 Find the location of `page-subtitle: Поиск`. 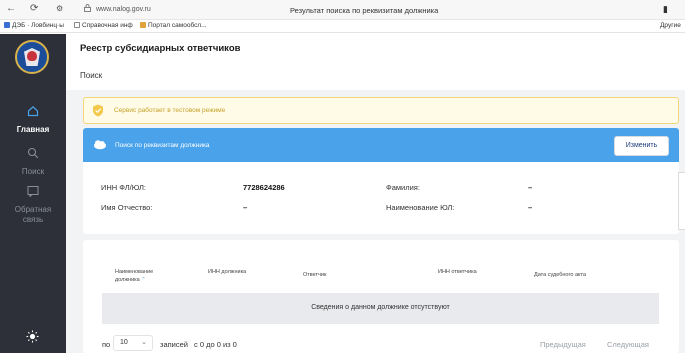

page-subtitle: Поиск is located at coordinates (91, 75).